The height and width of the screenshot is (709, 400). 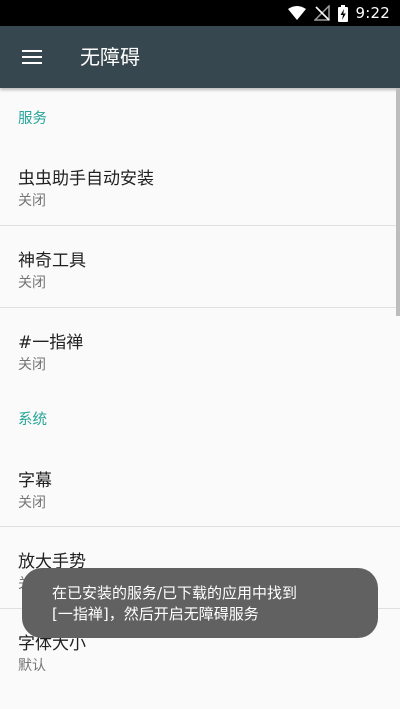 I want to click on service-item-magic-tool: 神奇工具 关闭, so click(x=200, y=286).